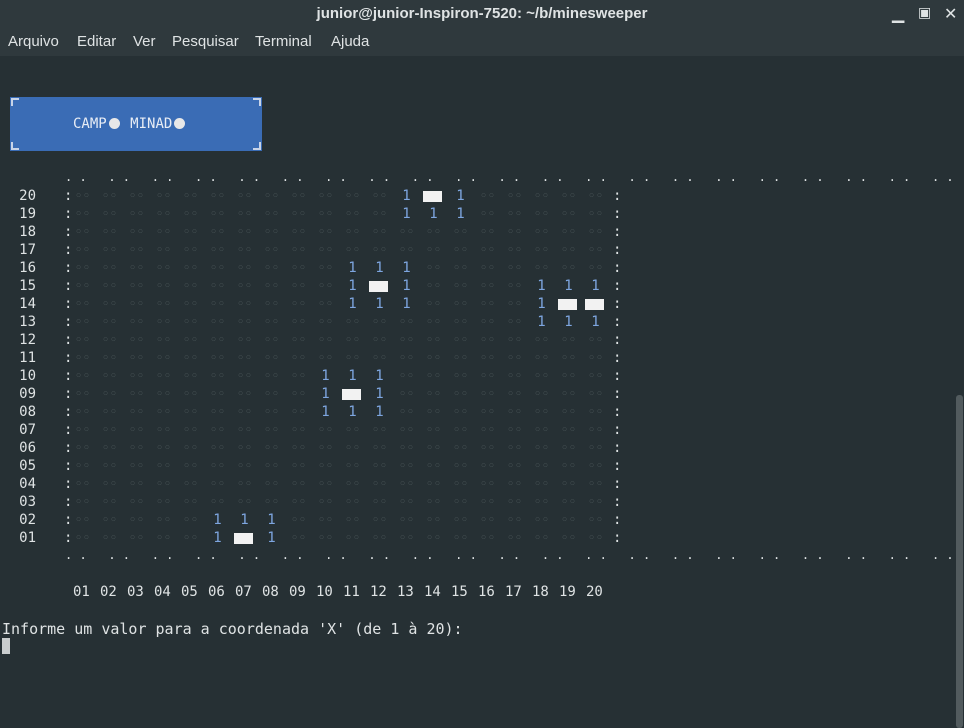 This screenshot has height=728, width=964. I want to click on minimize-icon: ▁, so click(898, 13).